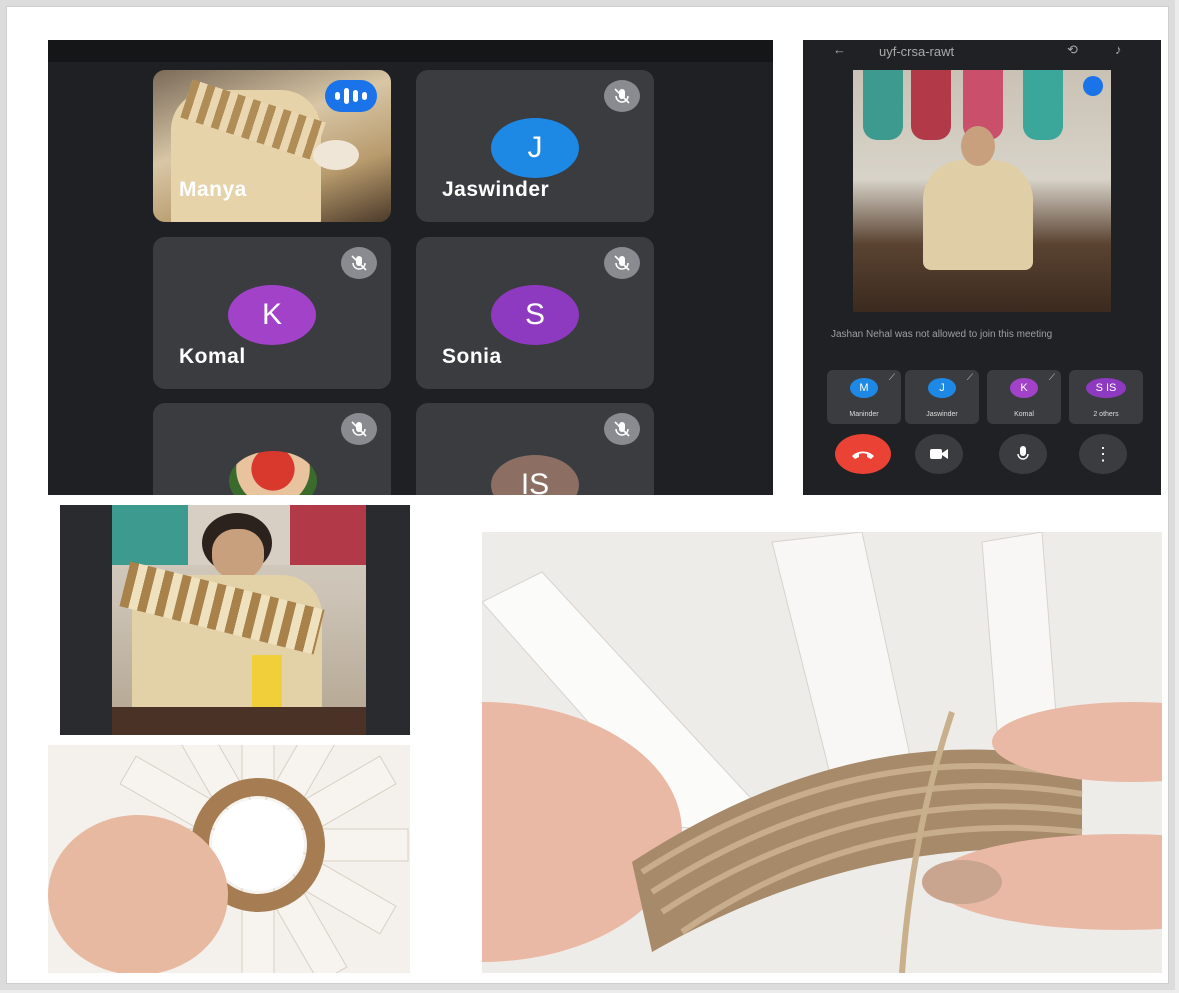 This screenshot has height=993, width=1179. I want to click on participant-tile-photo, so click(272, 449).